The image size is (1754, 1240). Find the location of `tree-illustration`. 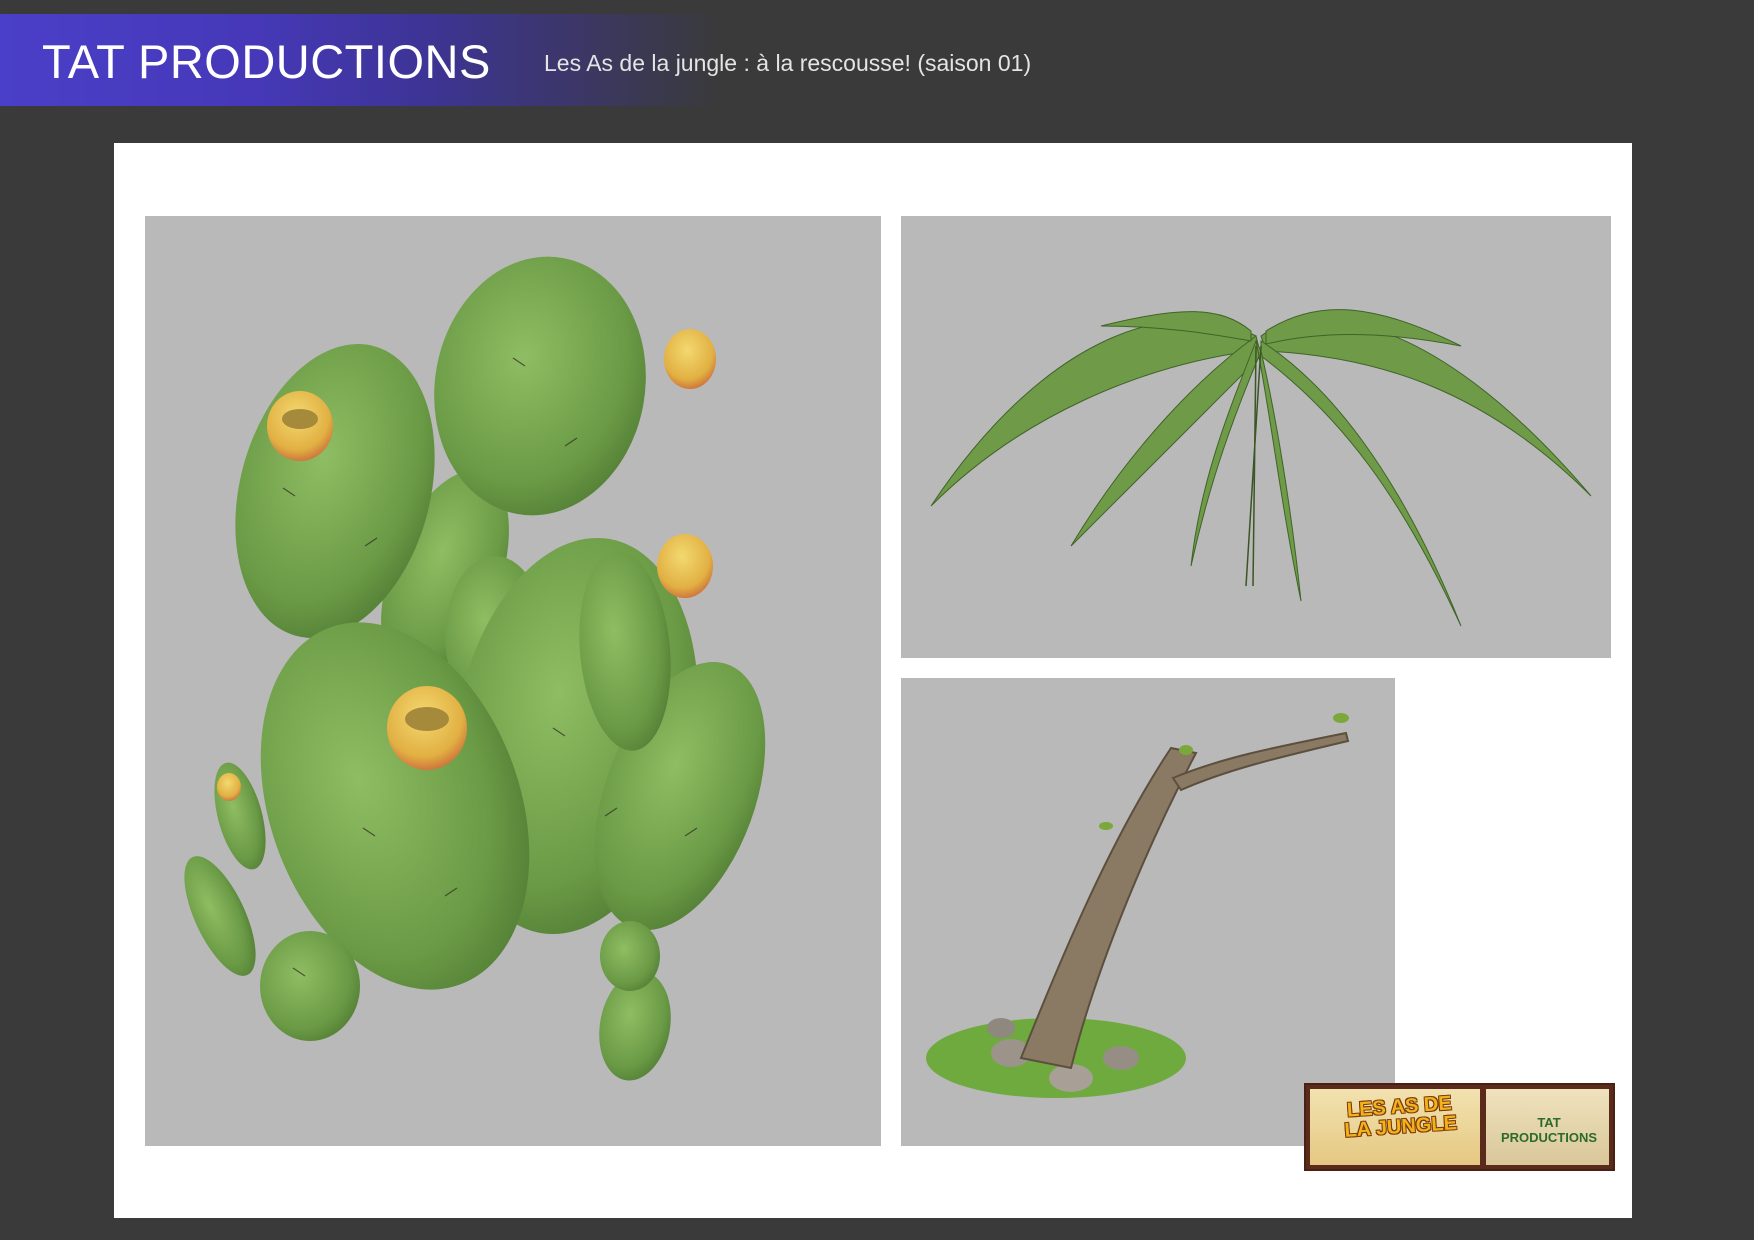

tree-illustration is located at coordinates (1138, 905).